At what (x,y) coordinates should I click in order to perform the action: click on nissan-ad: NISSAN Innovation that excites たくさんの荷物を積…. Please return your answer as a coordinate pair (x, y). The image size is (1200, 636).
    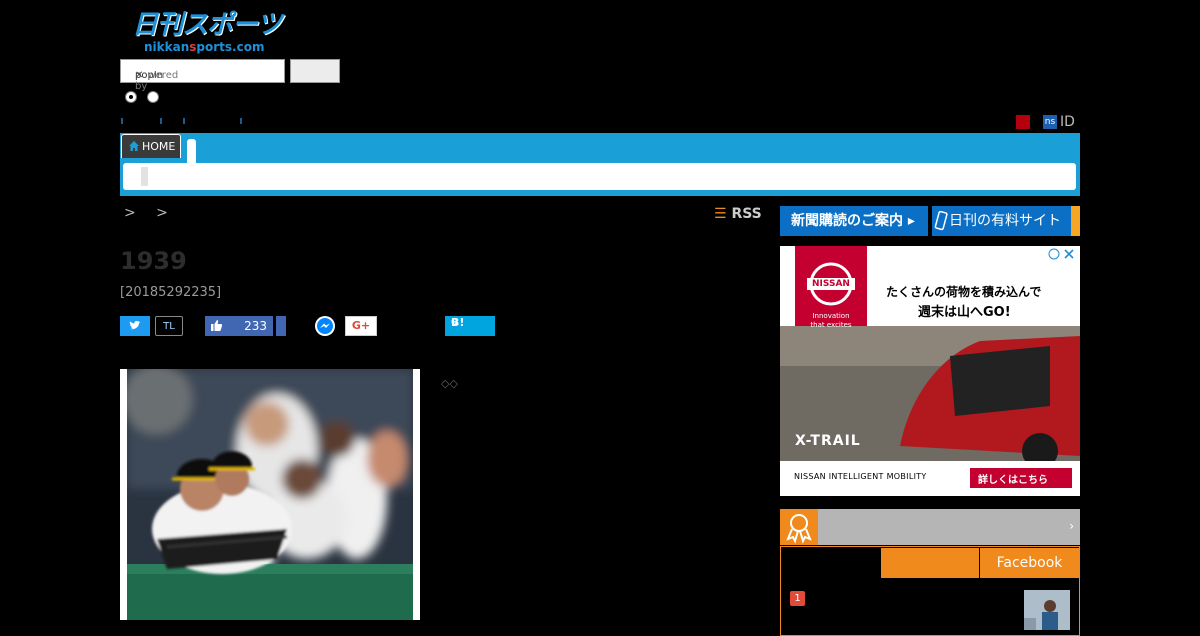
    Looking at the image, I should click on (930, 371).